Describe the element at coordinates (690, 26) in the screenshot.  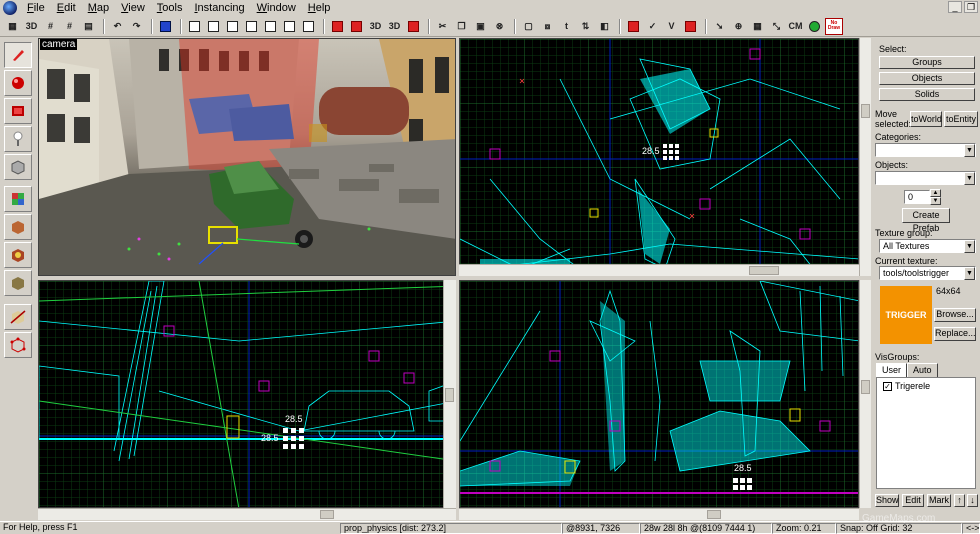
I see `run-map-icon` at that location.